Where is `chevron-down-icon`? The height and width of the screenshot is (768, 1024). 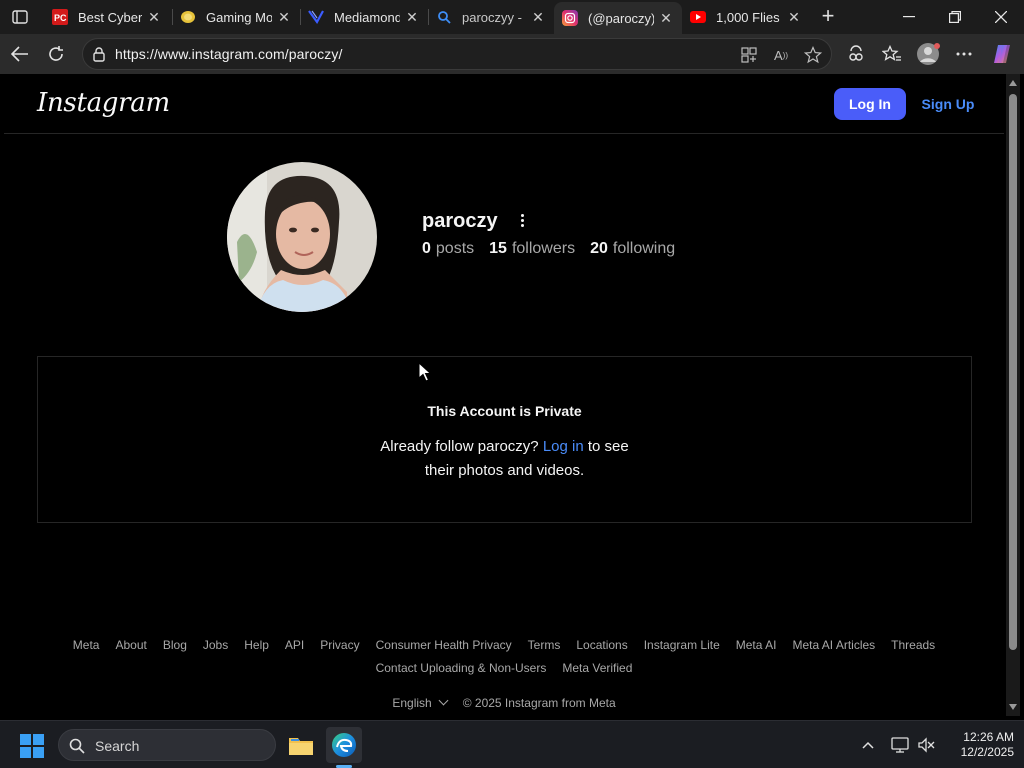
chevron-down-icon is located at coordinates (443, 700).